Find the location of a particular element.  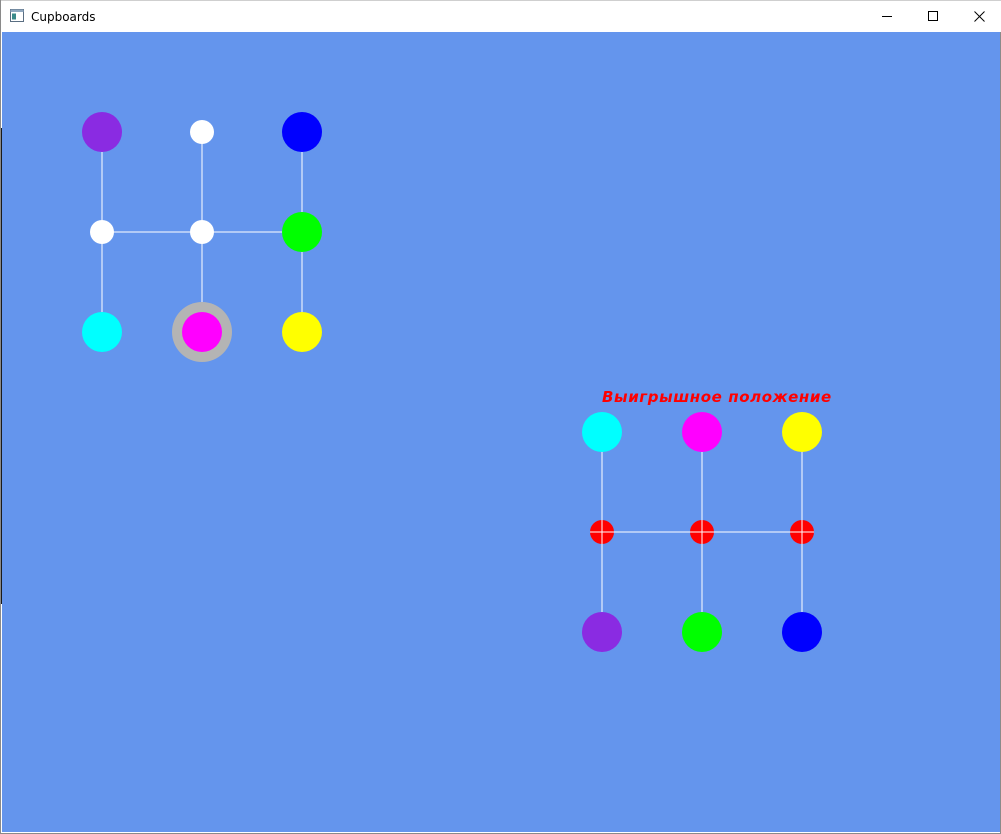

close-button is located at coordinates (978, 16).